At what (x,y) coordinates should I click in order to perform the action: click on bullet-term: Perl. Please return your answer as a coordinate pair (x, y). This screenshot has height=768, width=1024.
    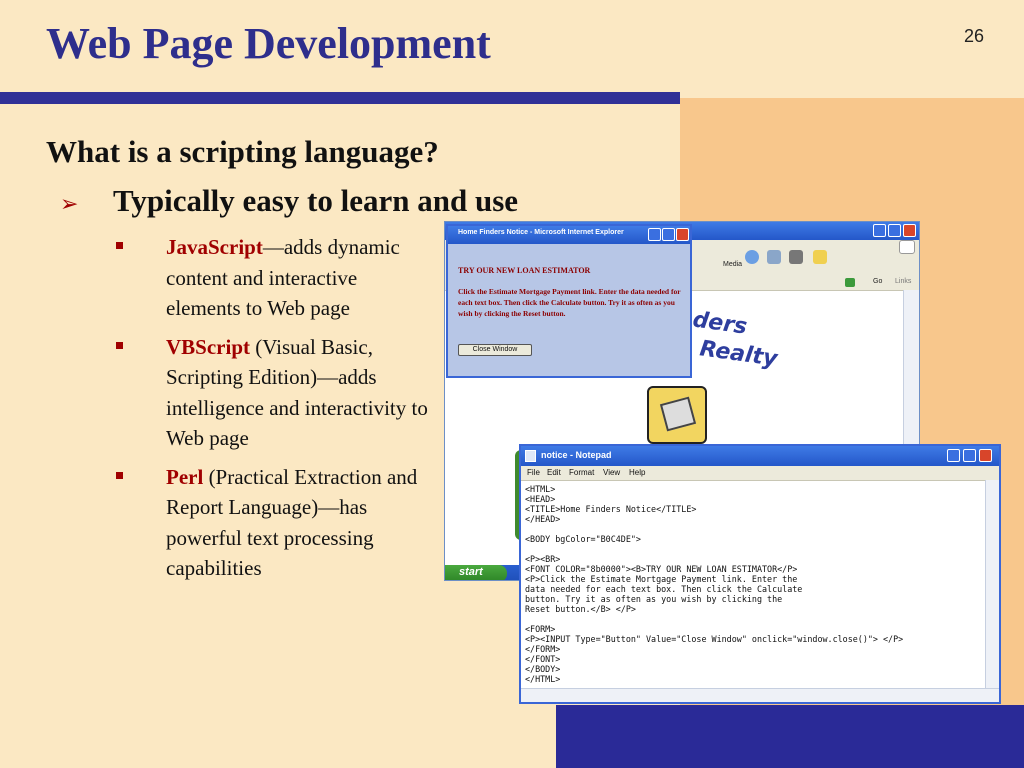
    Looking at the image, I should click on (185, 476).